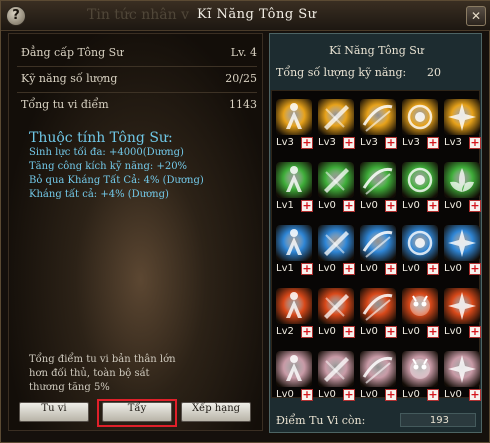  Describe the element at coordinates (420, 117) in the screenshot. I see `golden-spiral-icon` at that location.